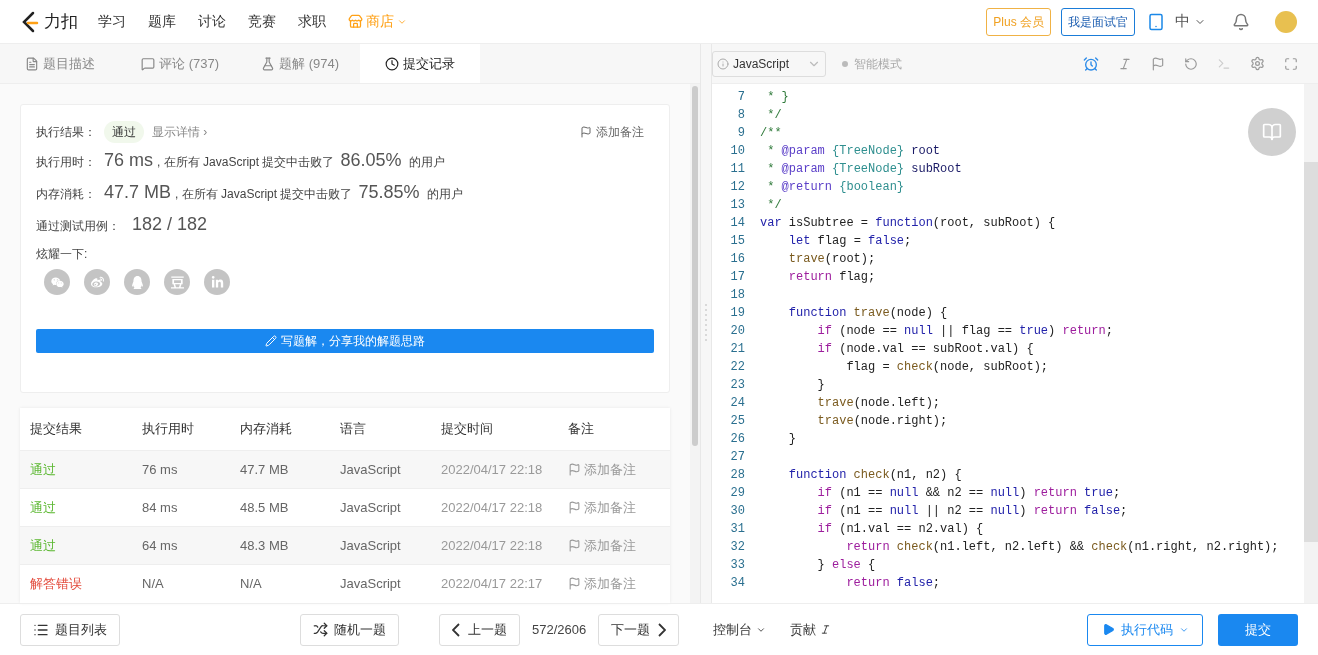 The image size is (1318, 655). Describe the element at coordinates (492, 583) in the screenshot. I see `time-cell-text: 2022/04/17 22:17` at that location.